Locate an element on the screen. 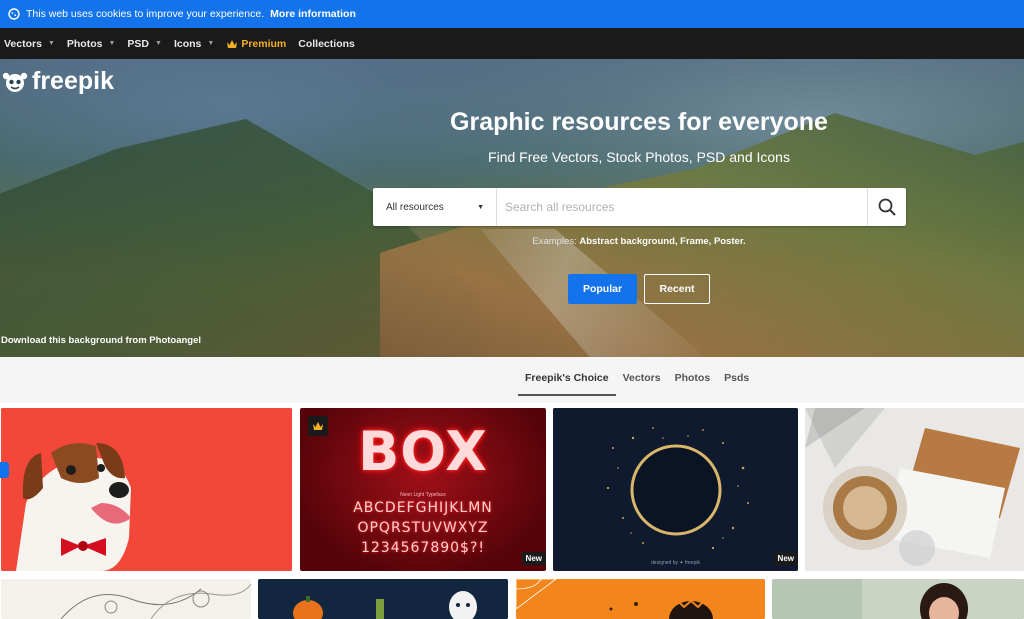 The height and width of the screenshot is (619, 1024). resource-card-woman-portrait is located at coordinates (898, 599).